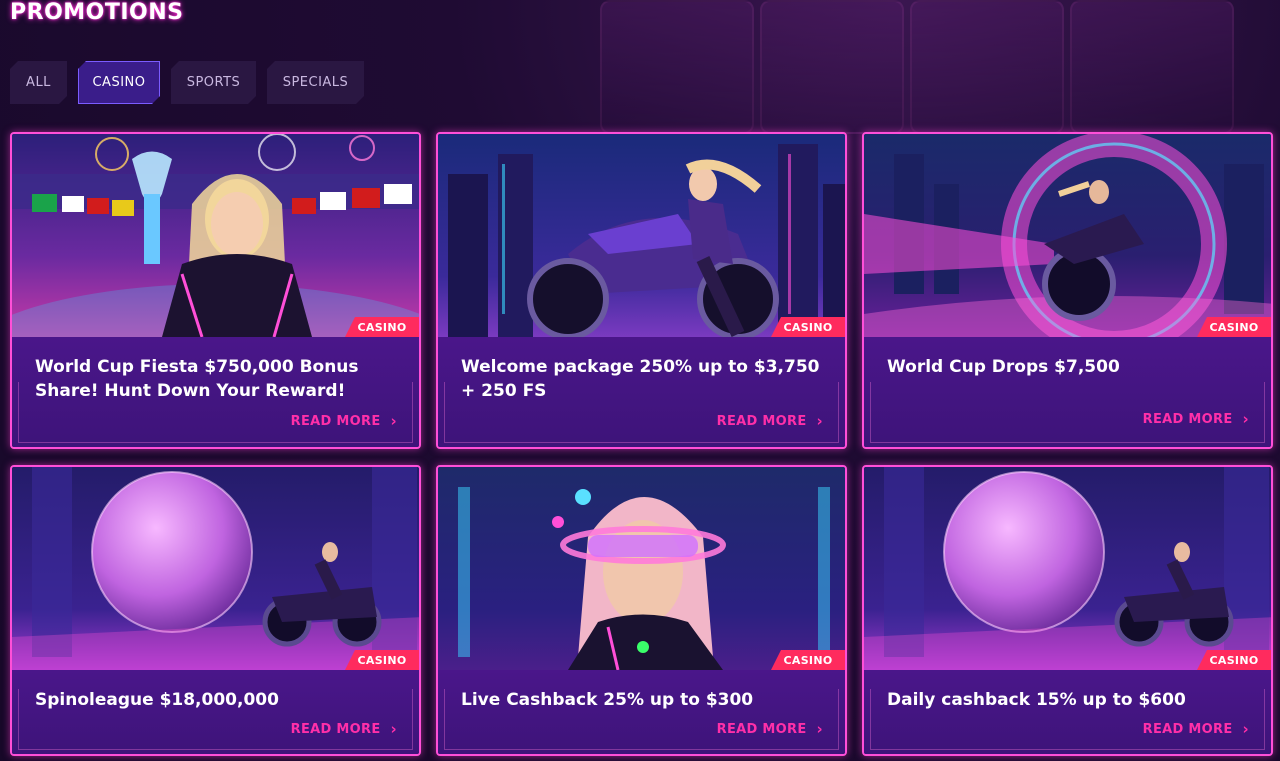  Describe the element at coordinates (213, 82) in the screenshot. I see `tab-sports: SPORTS` at that location.